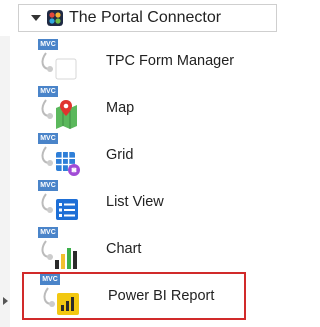 This screenshot has height=327, width=320. What do you see at coordinates (124, 249) in the screenshot?
I see `widget-label: Chart` at bounding box center [124, 249].